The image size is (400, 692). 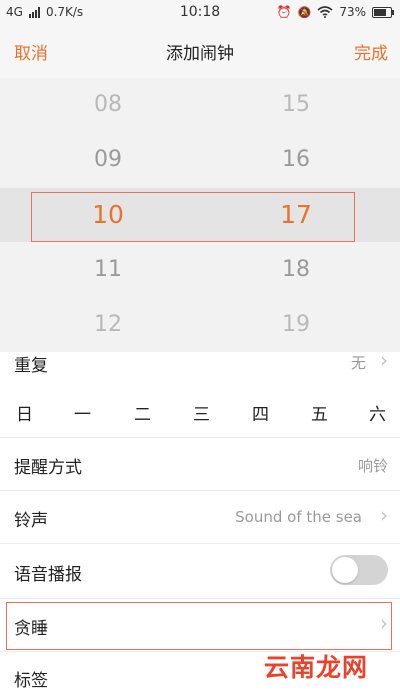 What do you see at coordinates (200, 366) in the screenshot?
I see `repeat-row: 重复 无 ›` at bounding box center [200, 366].